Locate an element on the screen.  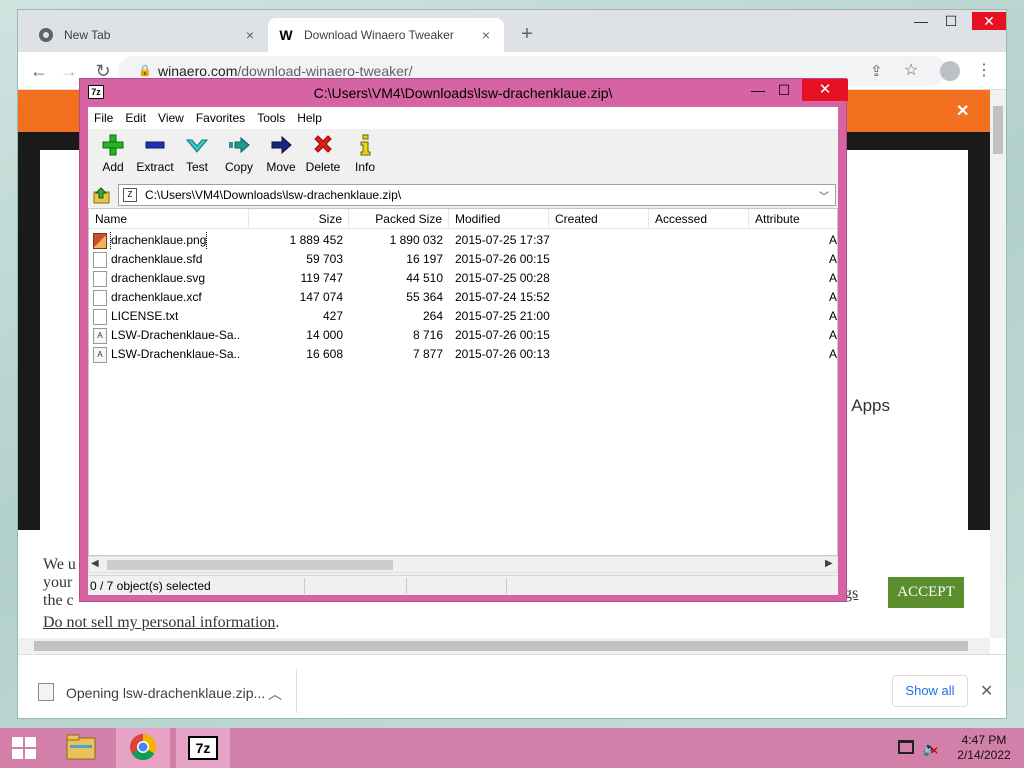
do-not-sell-link: Do not sell my personal information. is located at coordinates (161, 623).